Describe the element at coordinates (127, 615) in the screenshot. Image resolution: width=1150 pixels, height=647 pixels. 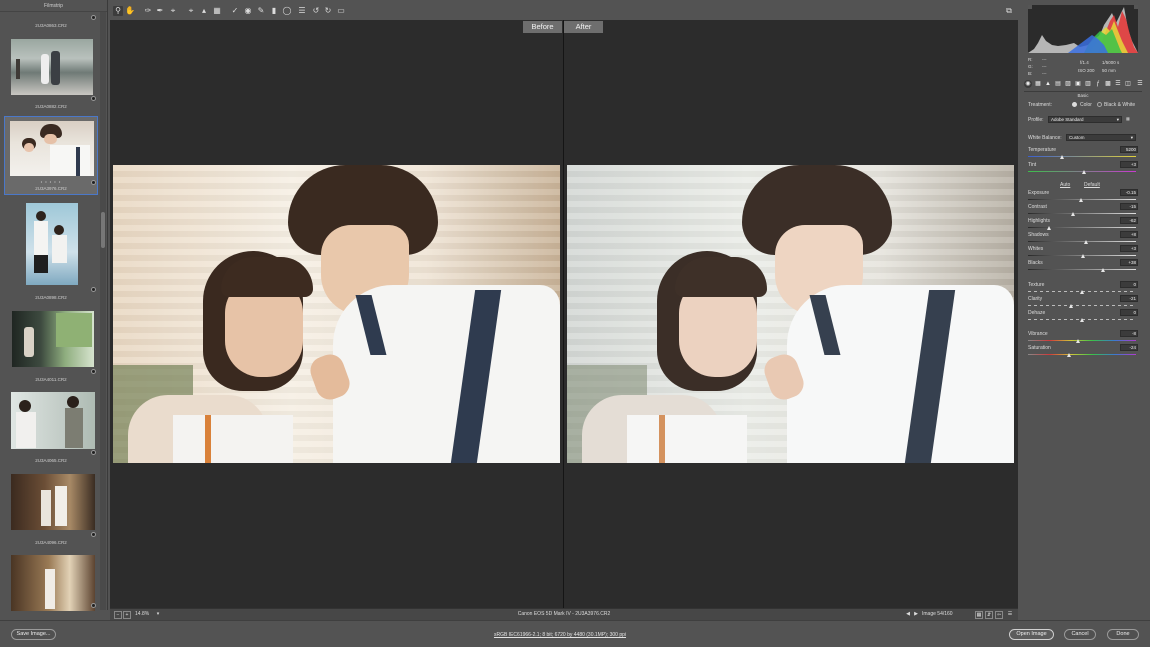
I see `zoom-in-button: +` at that location.